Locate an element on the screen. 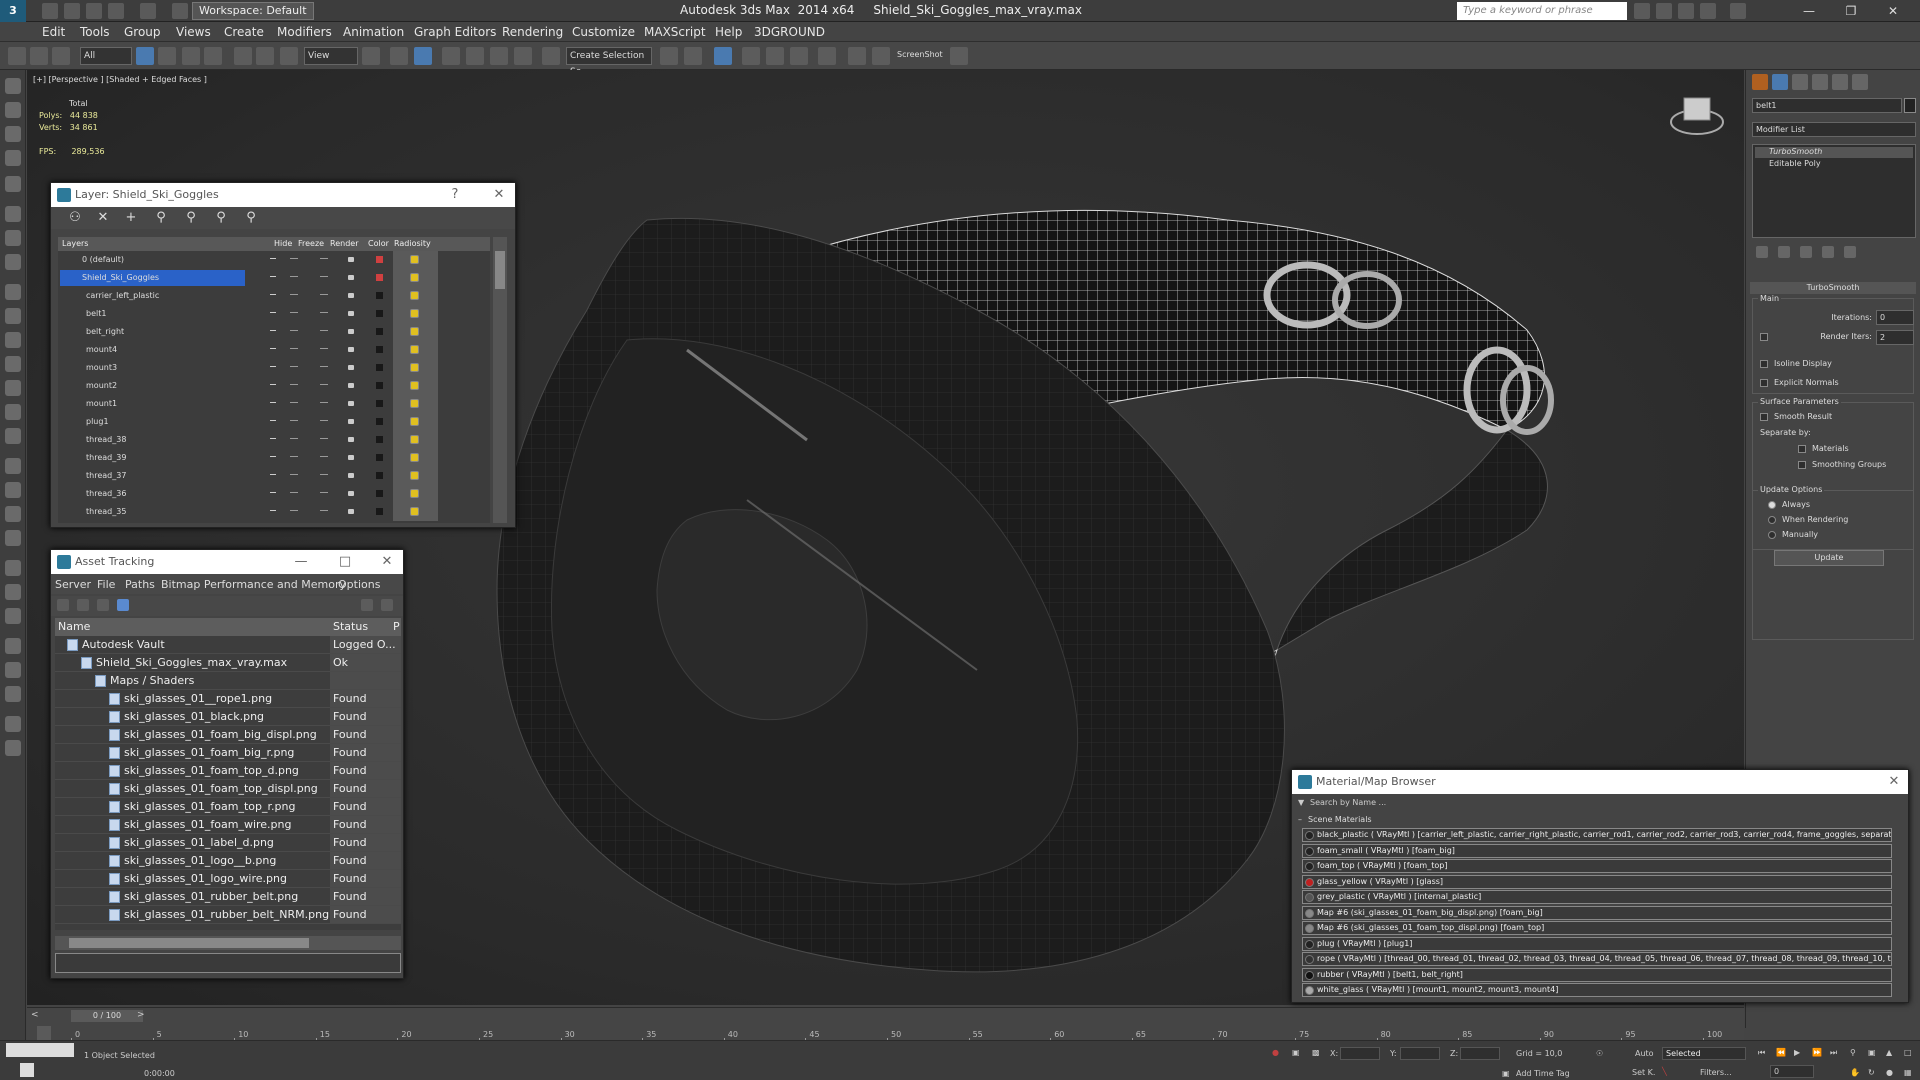 This screenshot has height=1080, width=1920. layer-row: carrier_left_plastic is located at coordinates (274, 296).